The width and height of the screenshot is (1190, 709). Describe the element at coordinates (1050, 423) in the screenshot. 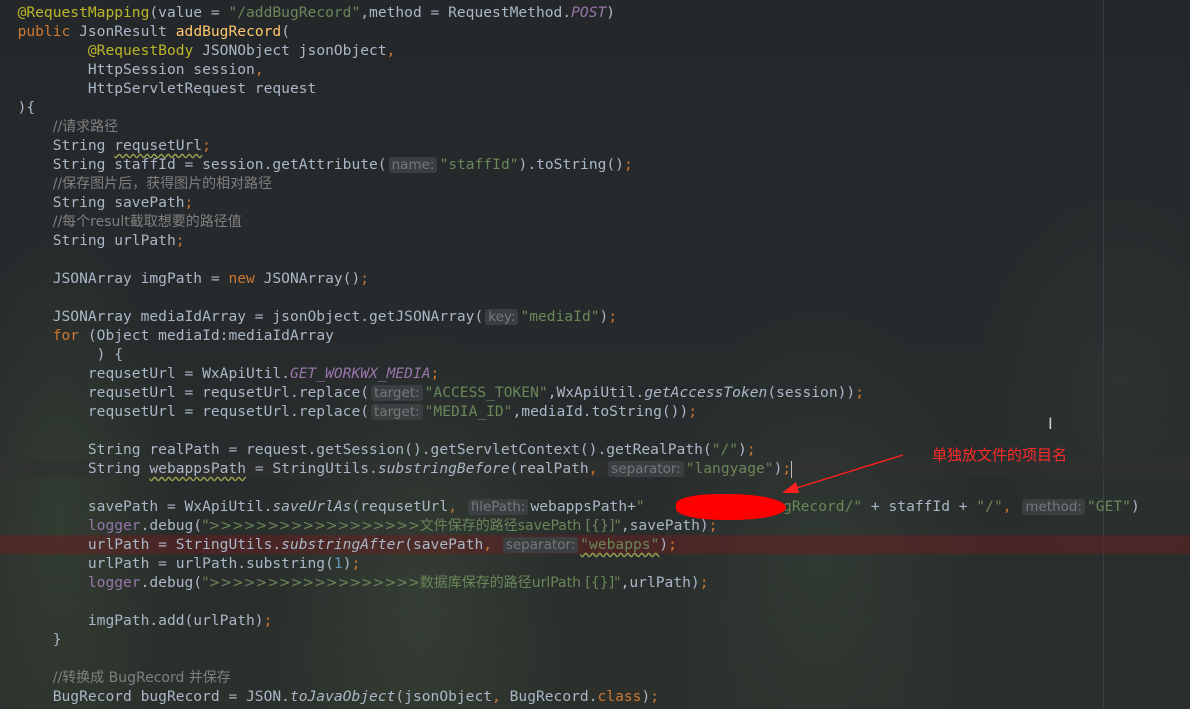

I see `mouse-ibeam-icon: Ⅰ` at that location.